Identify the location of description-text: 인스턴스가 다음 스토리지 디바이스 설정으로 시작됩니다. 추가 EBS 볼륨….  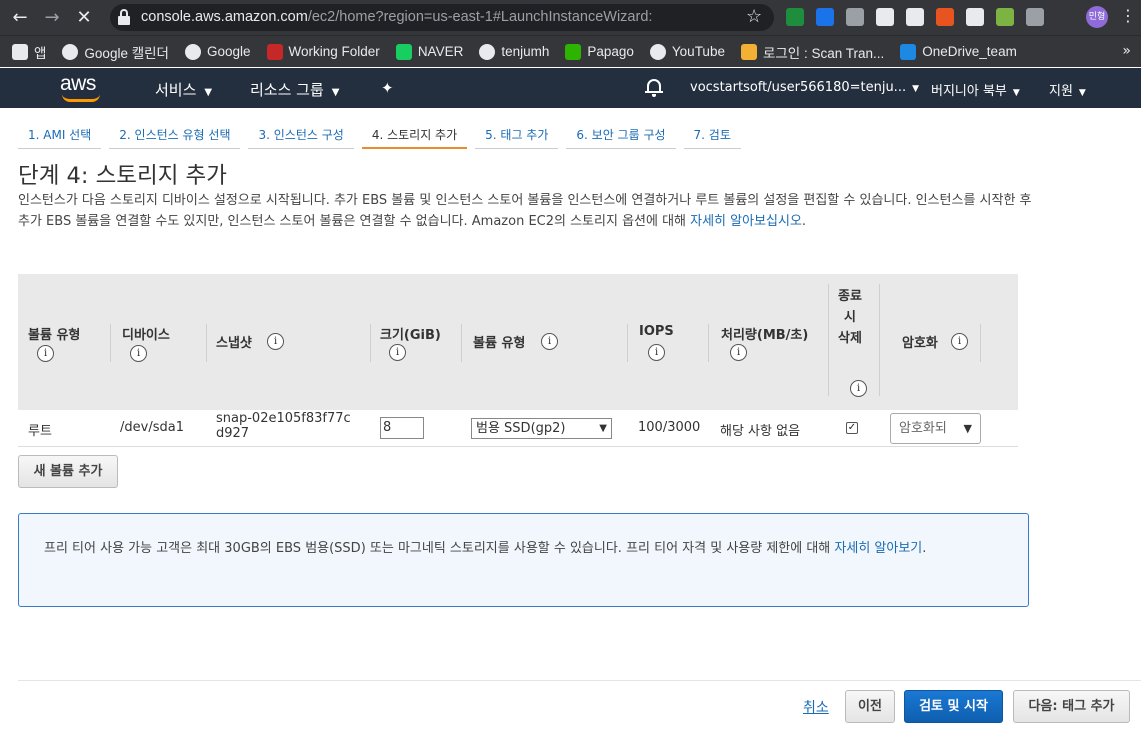
(525, 211).